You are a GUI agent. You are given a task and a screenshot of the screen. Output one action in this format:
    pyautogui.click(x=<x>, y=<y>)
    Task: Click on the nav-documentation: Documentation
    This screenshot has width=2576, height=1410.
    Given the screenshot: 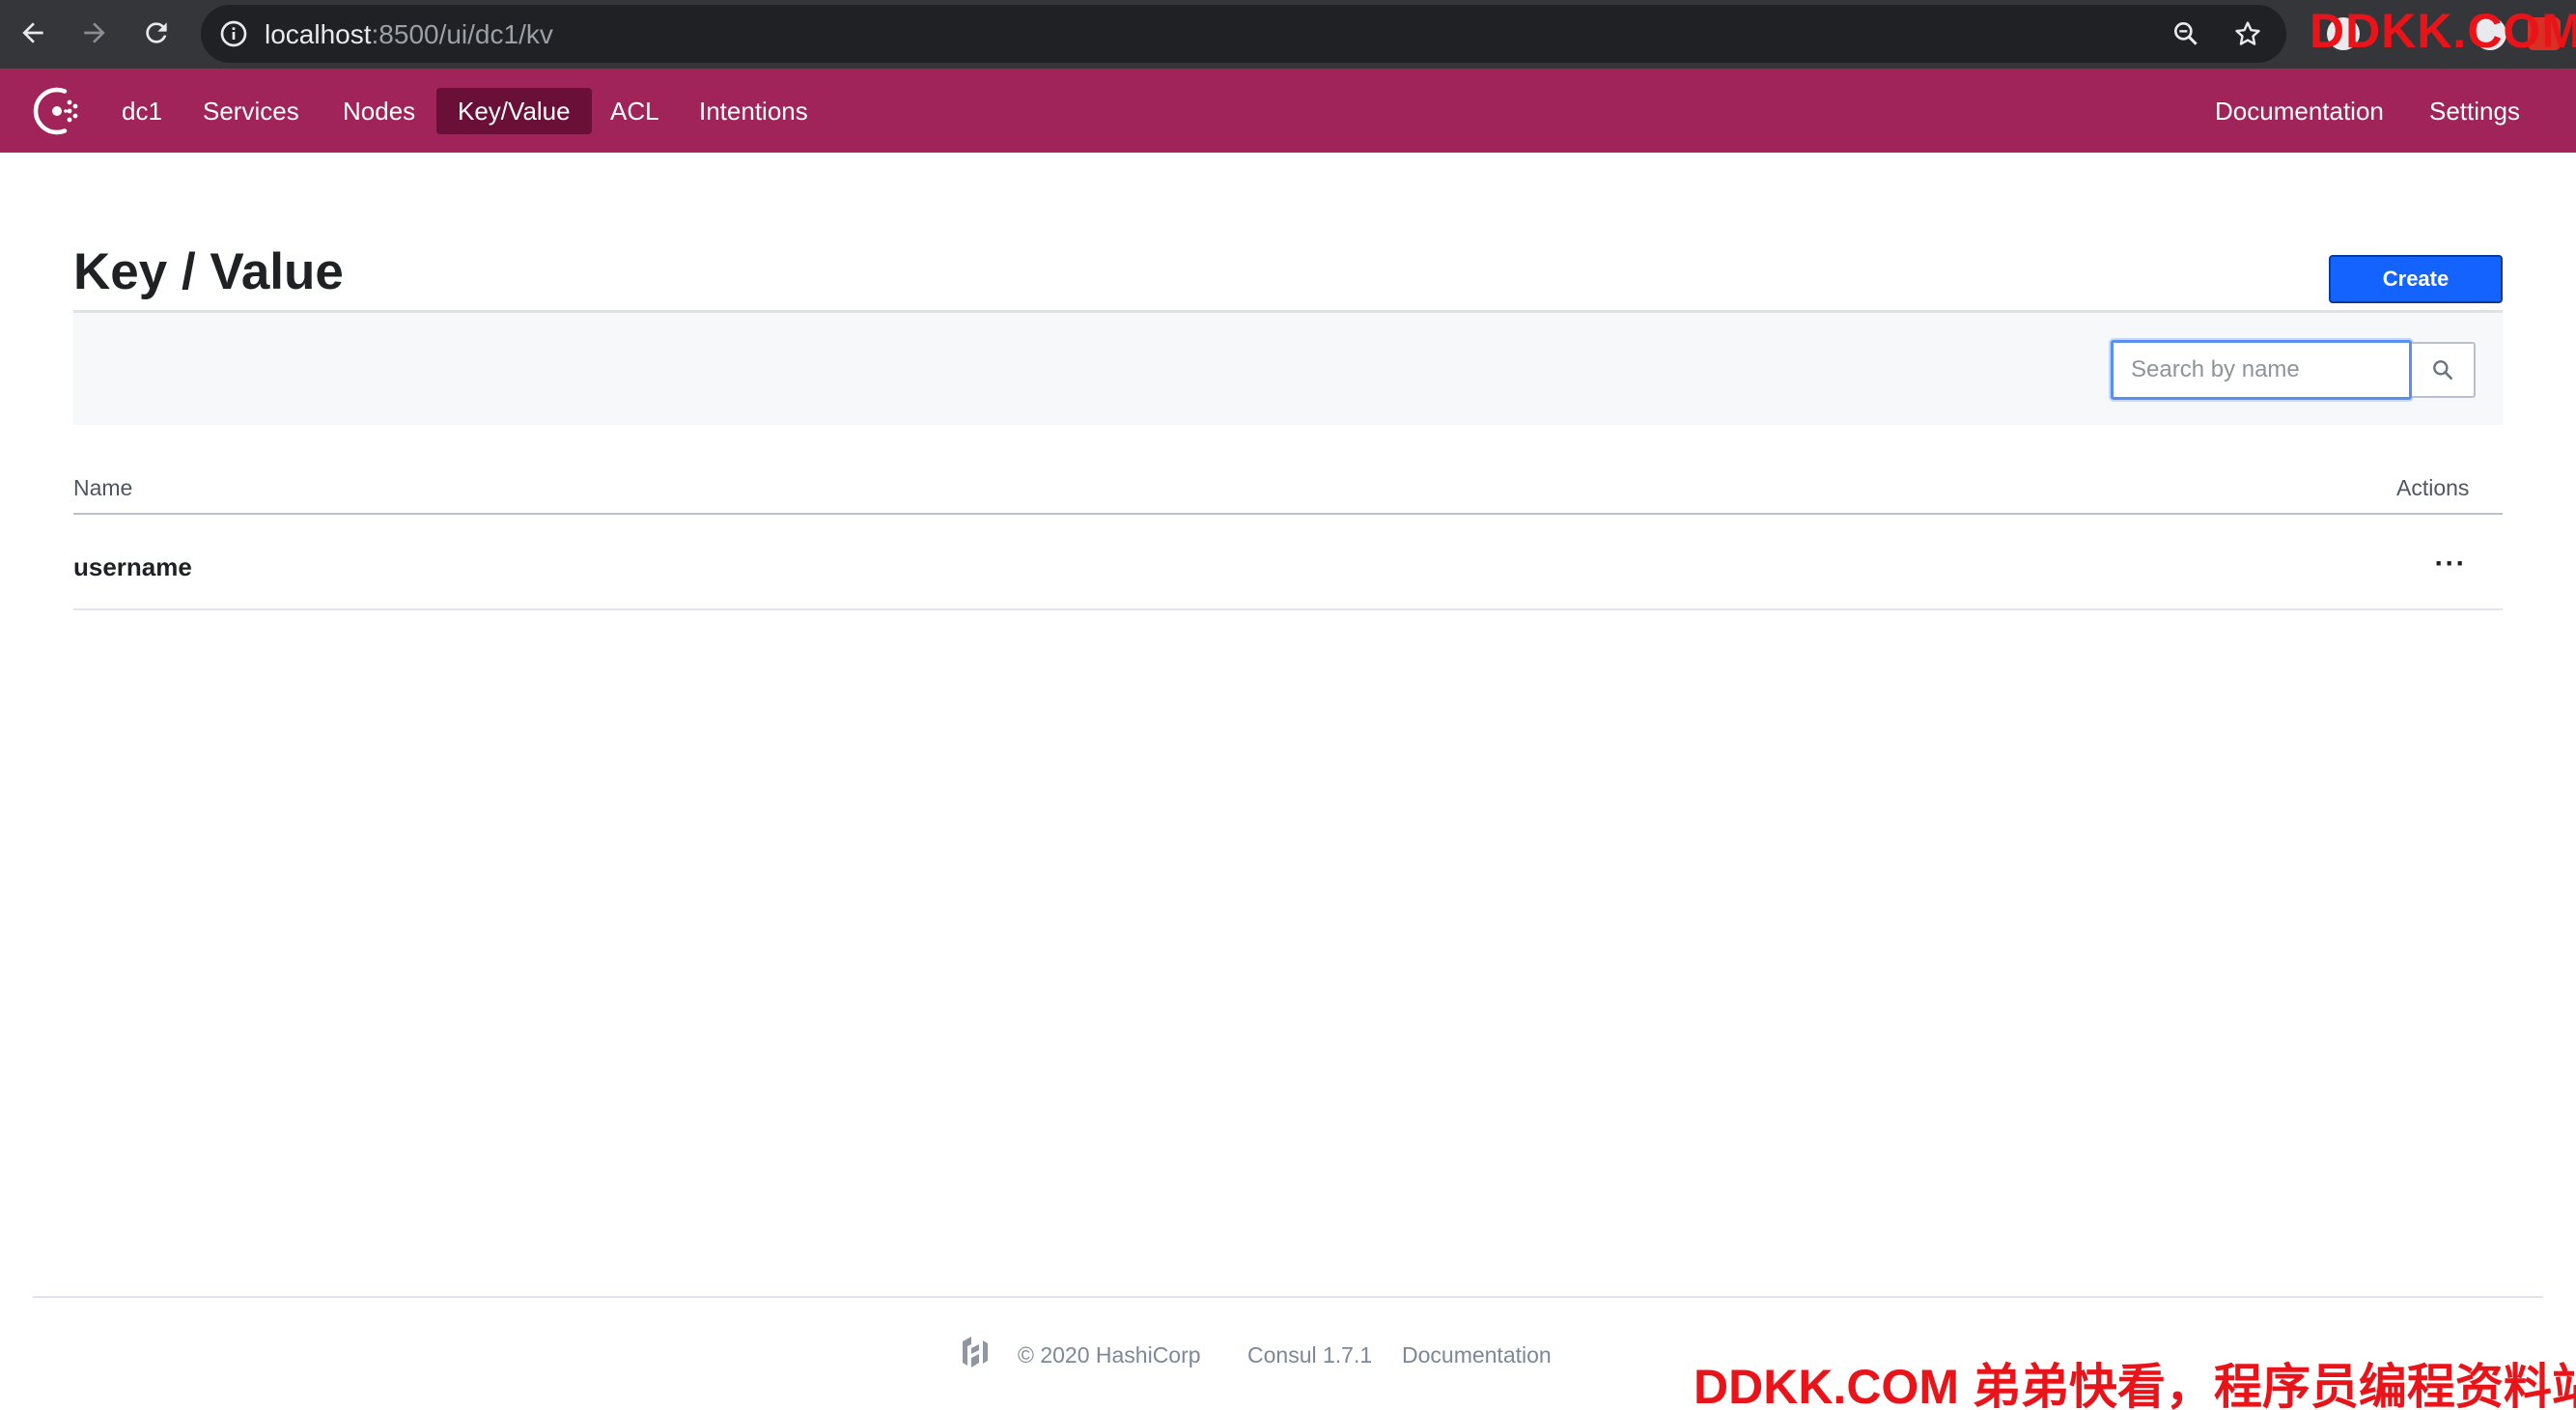 What is the action you would take?
    pyautogui.click(x=2299, y=111)
    